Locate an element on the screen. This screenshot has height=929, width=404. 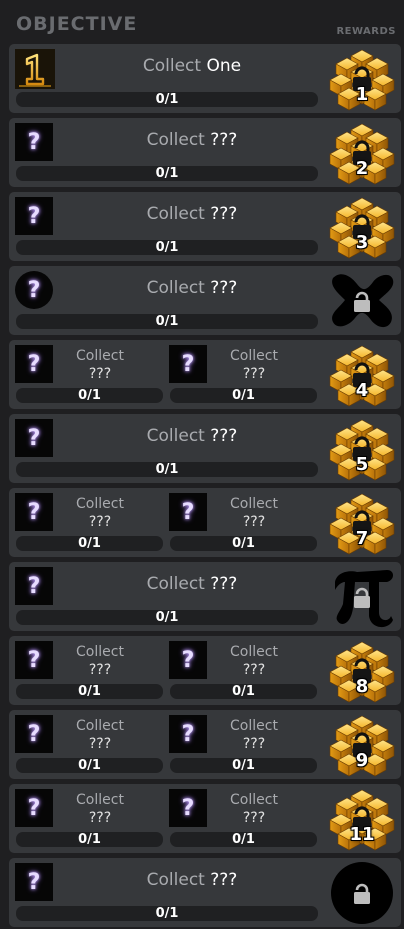
reward-crate: 5 is located at coordinates (362, 449).